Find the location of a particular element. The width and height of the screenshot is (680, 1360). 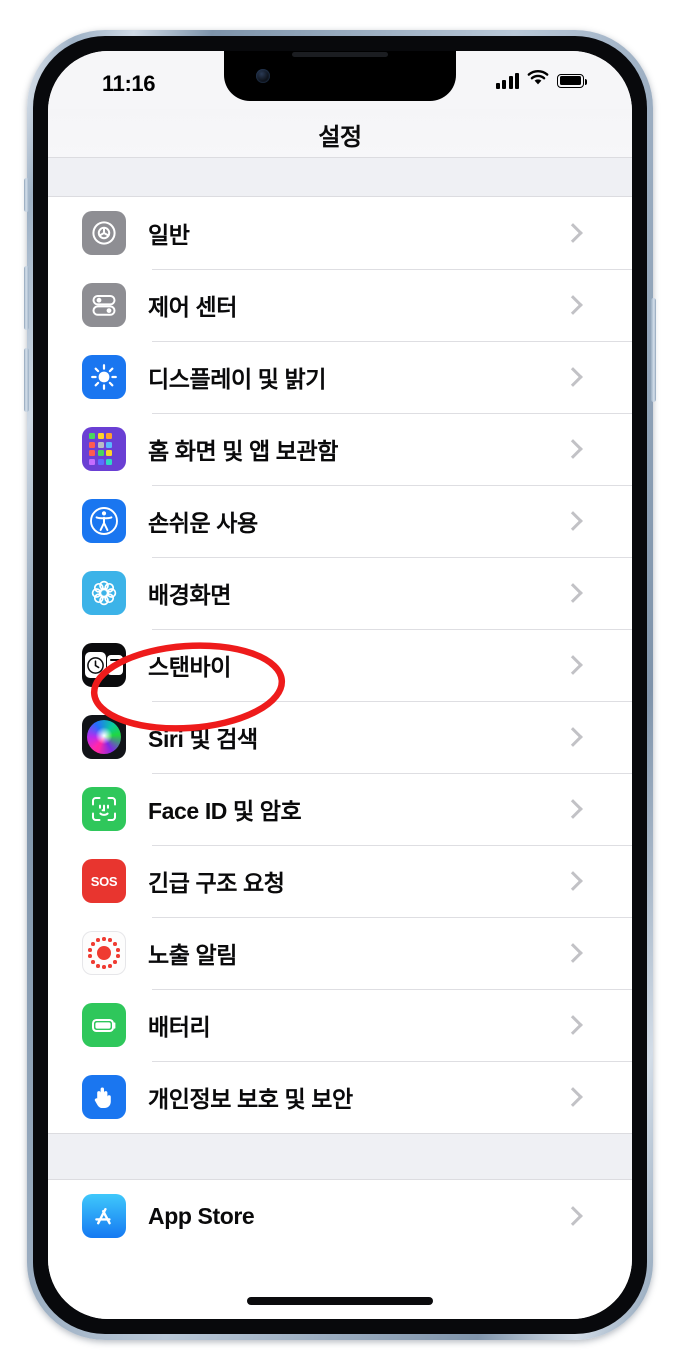

sos-icon-text: SOS is located at coordinates (104, 881).